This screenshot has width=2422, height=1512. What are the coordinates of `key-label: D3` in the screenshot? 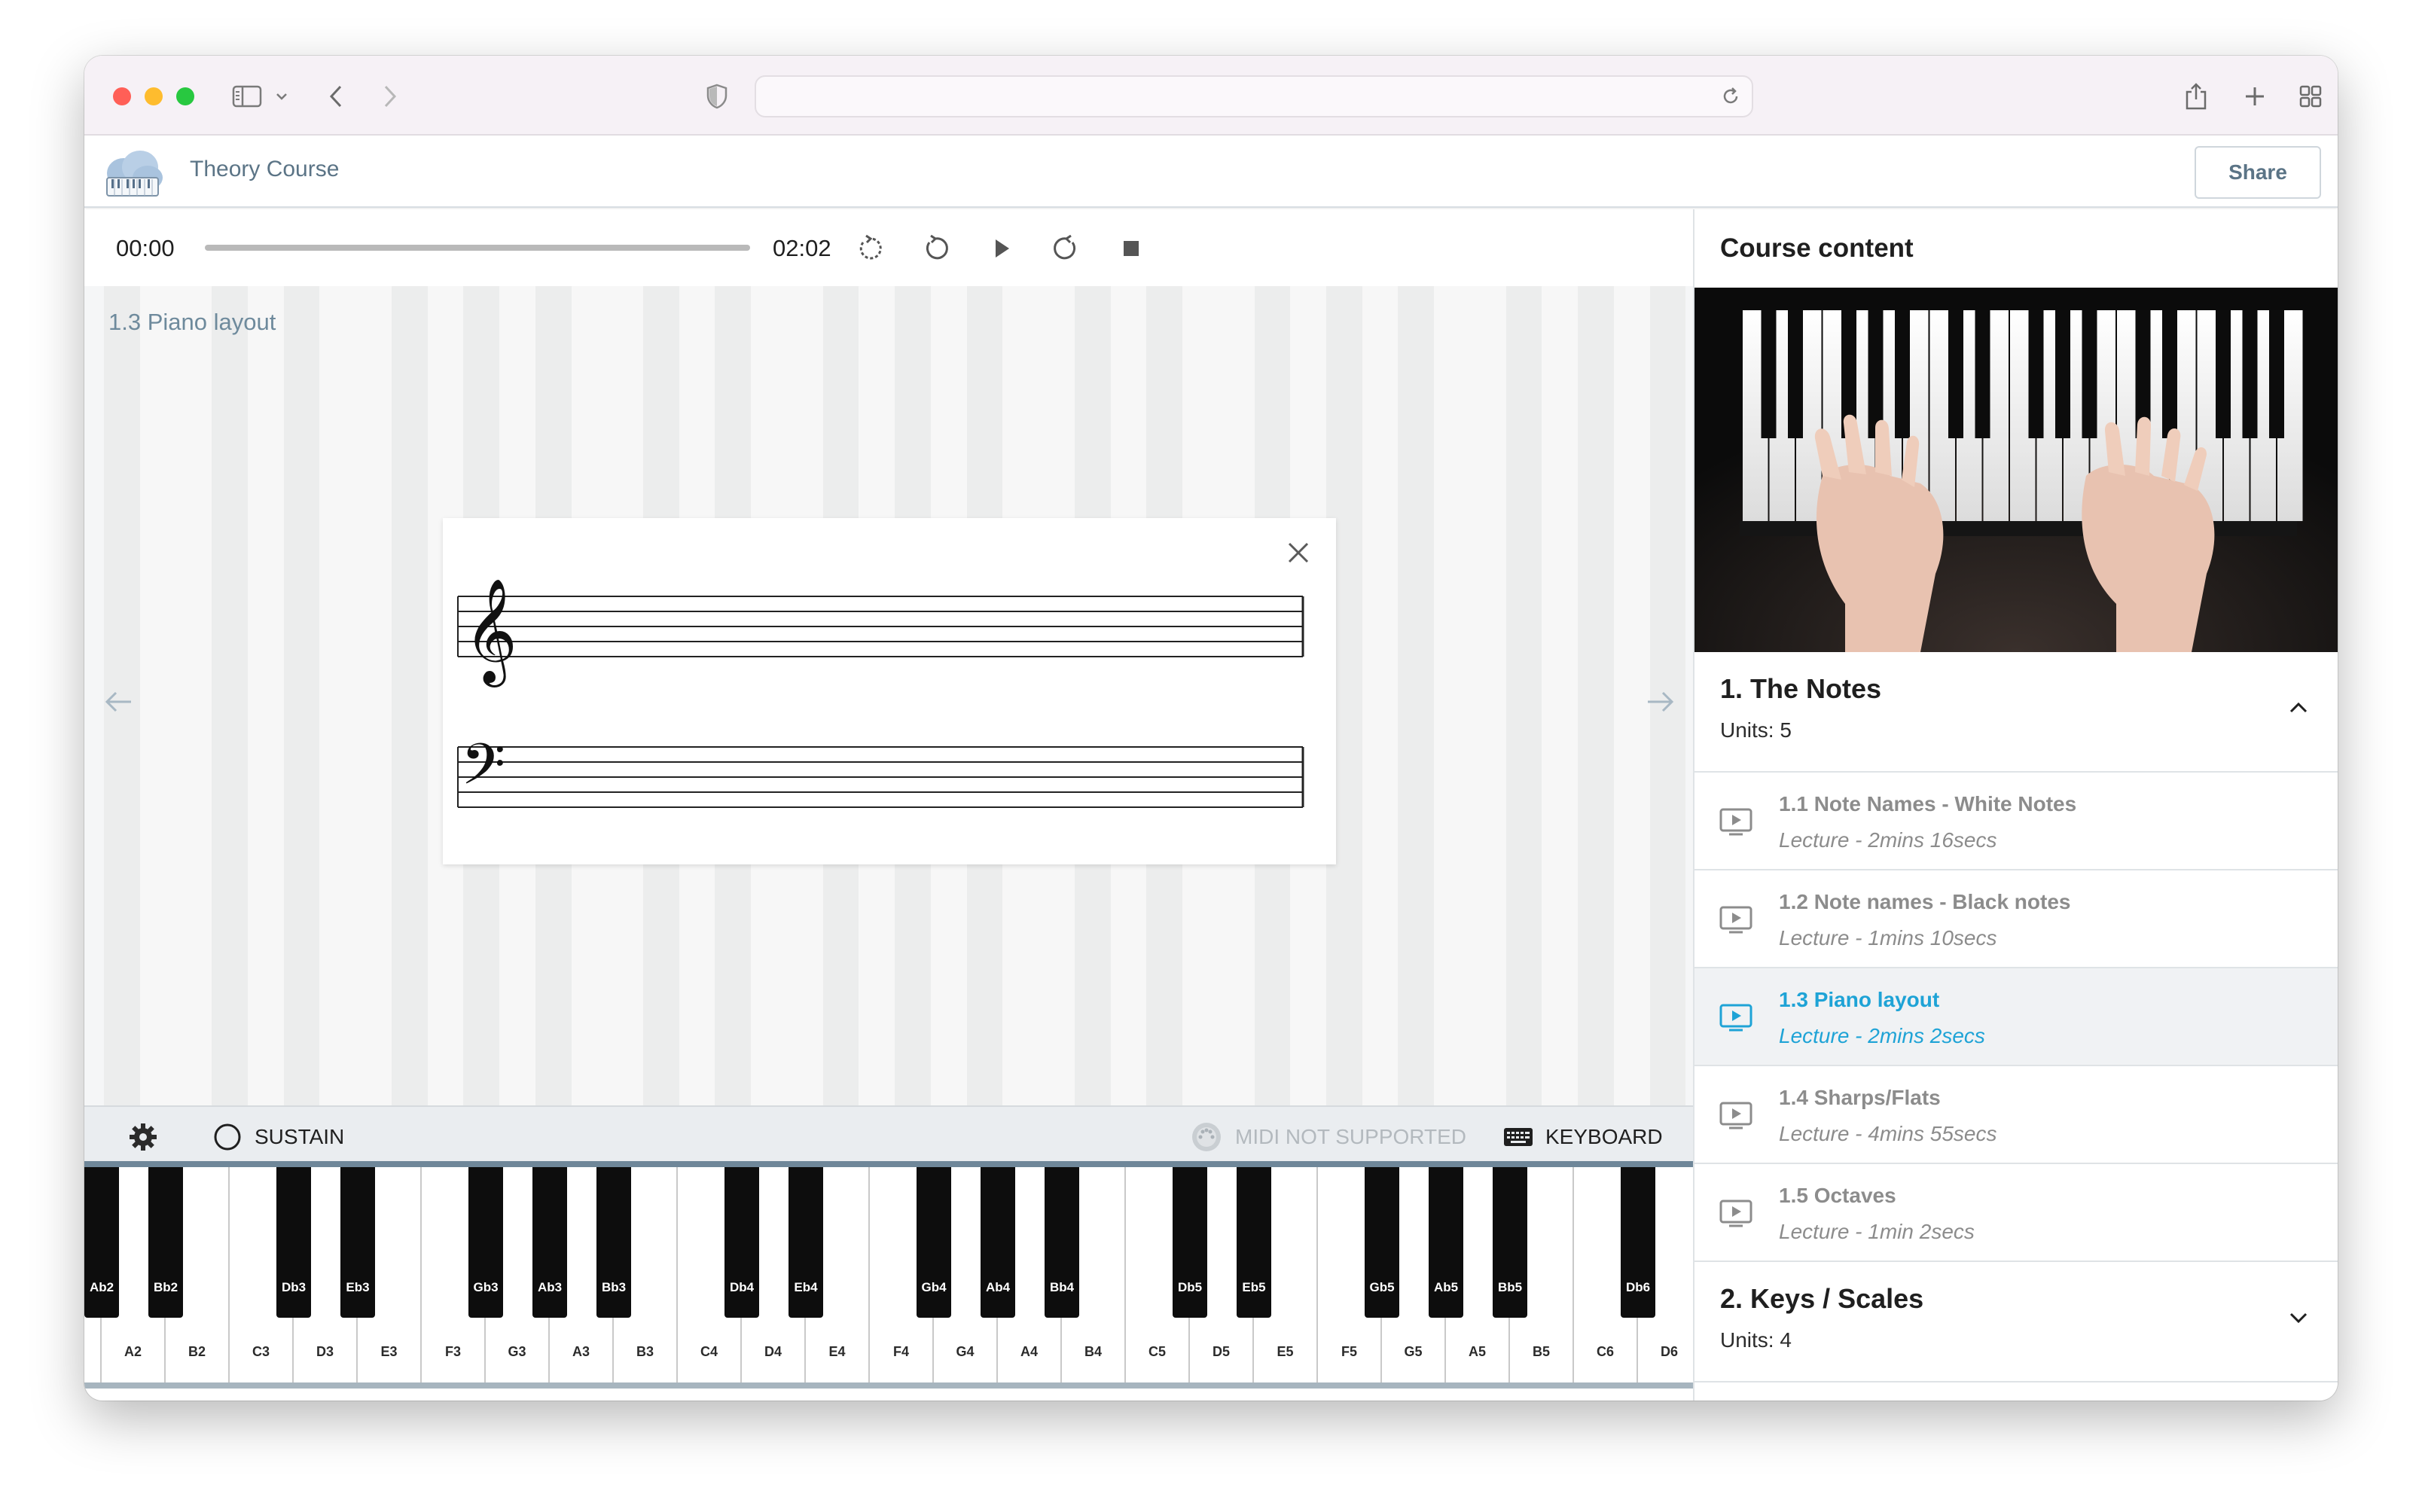 It's located at (325, 1351).